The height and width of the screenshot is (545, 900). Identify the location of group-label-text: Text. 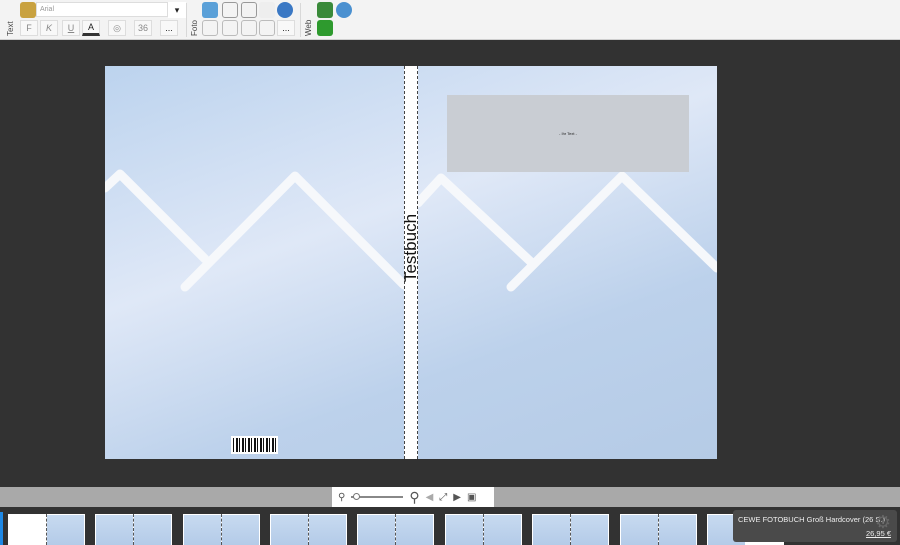
(10, 28).